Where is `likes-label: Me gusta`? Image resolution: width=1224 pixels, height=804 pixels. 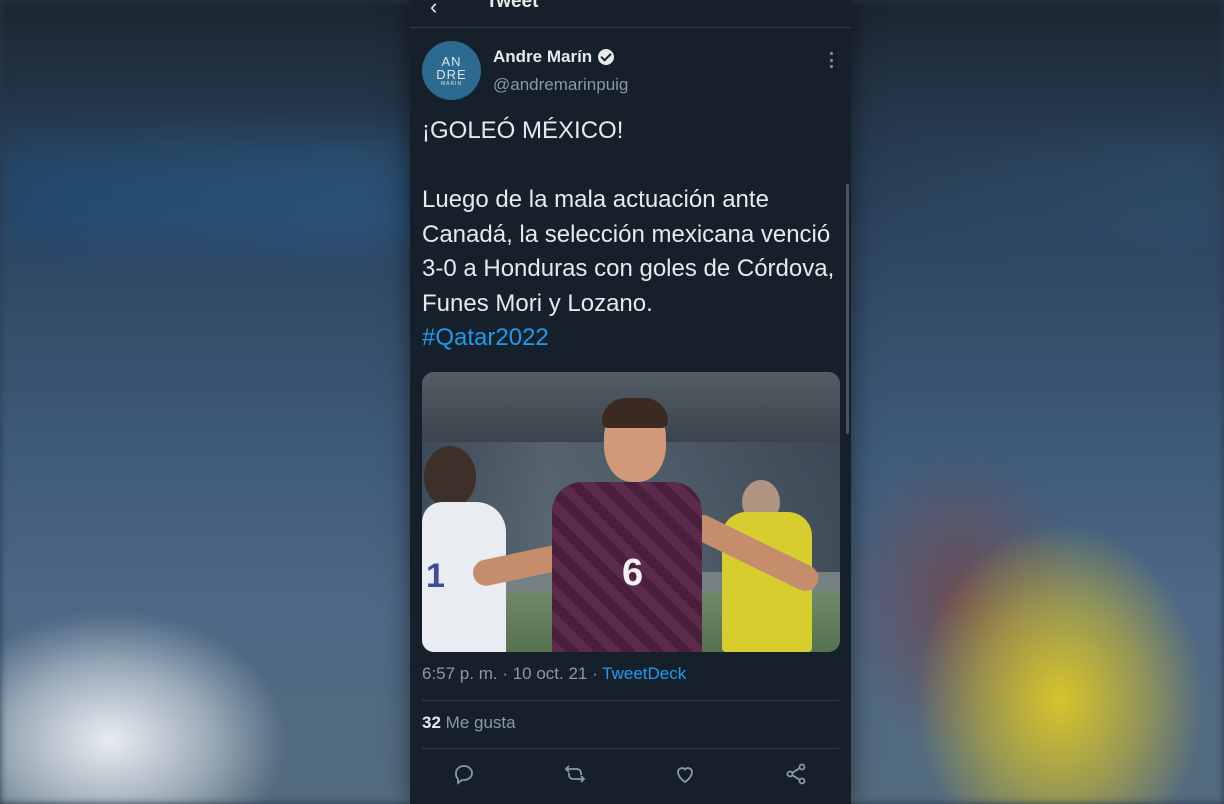
likes-label: Me gusta is located at coordinates (480, 722).